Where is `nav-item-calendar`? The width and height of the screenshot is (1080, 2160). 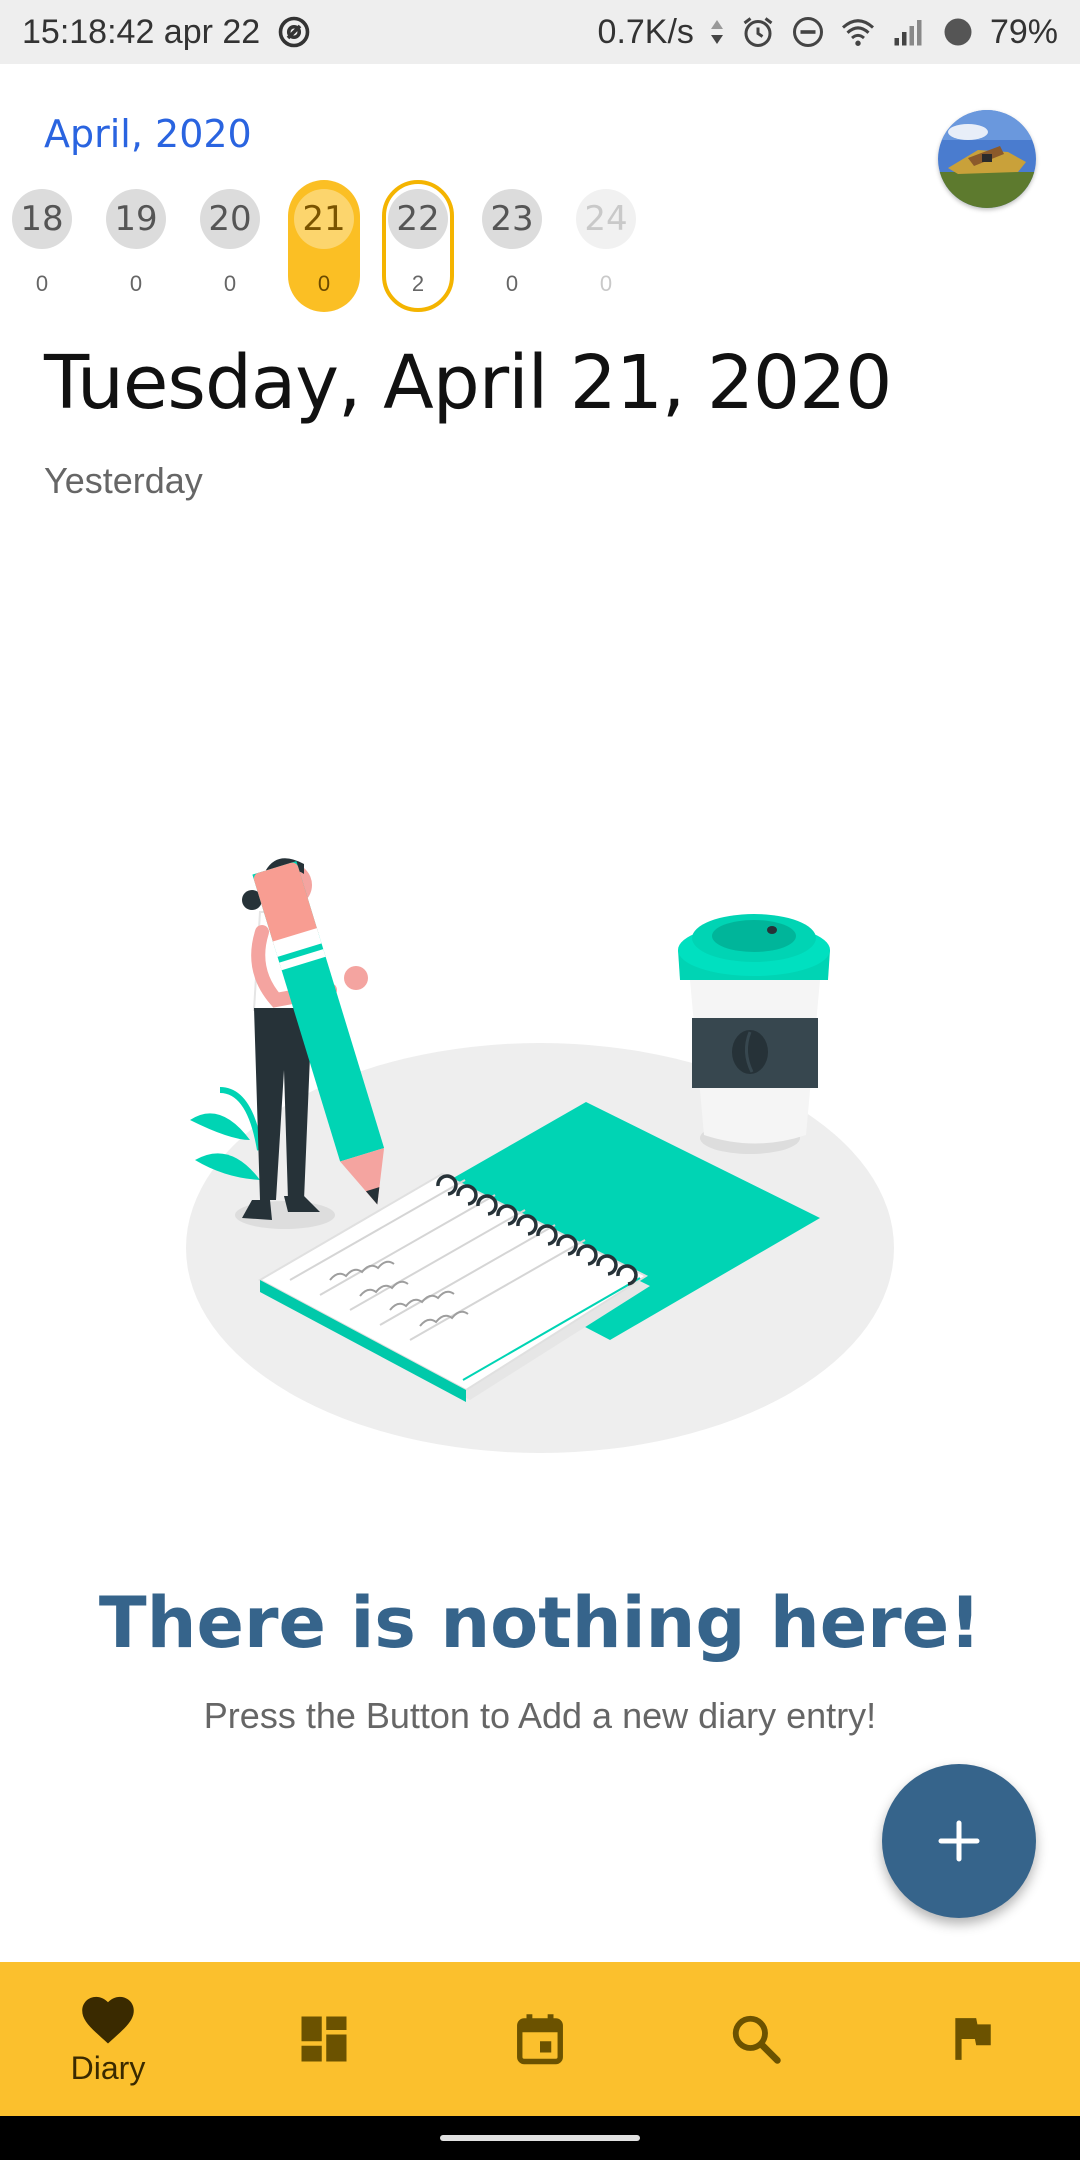 nav-item-calendar is located at coordinates (540, 2039).